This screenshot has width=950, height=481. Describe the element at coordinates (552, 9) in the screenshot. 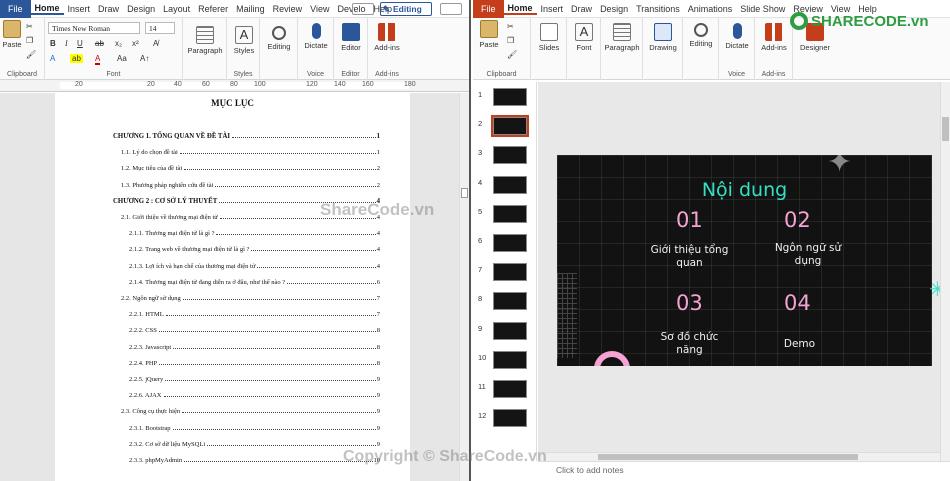

I see `ppt-tab-insert: Insert` at that location.